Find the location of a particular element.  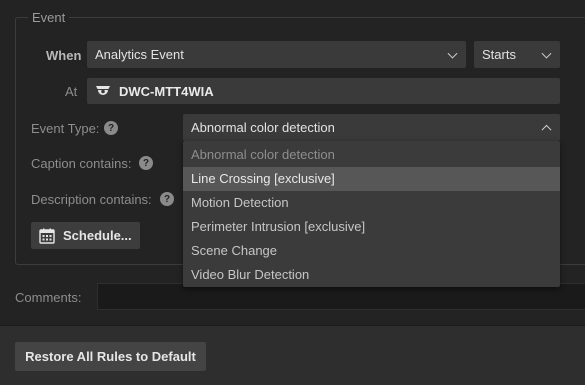

when-select-value: Analytics Event is located at coordinates (139, 54).